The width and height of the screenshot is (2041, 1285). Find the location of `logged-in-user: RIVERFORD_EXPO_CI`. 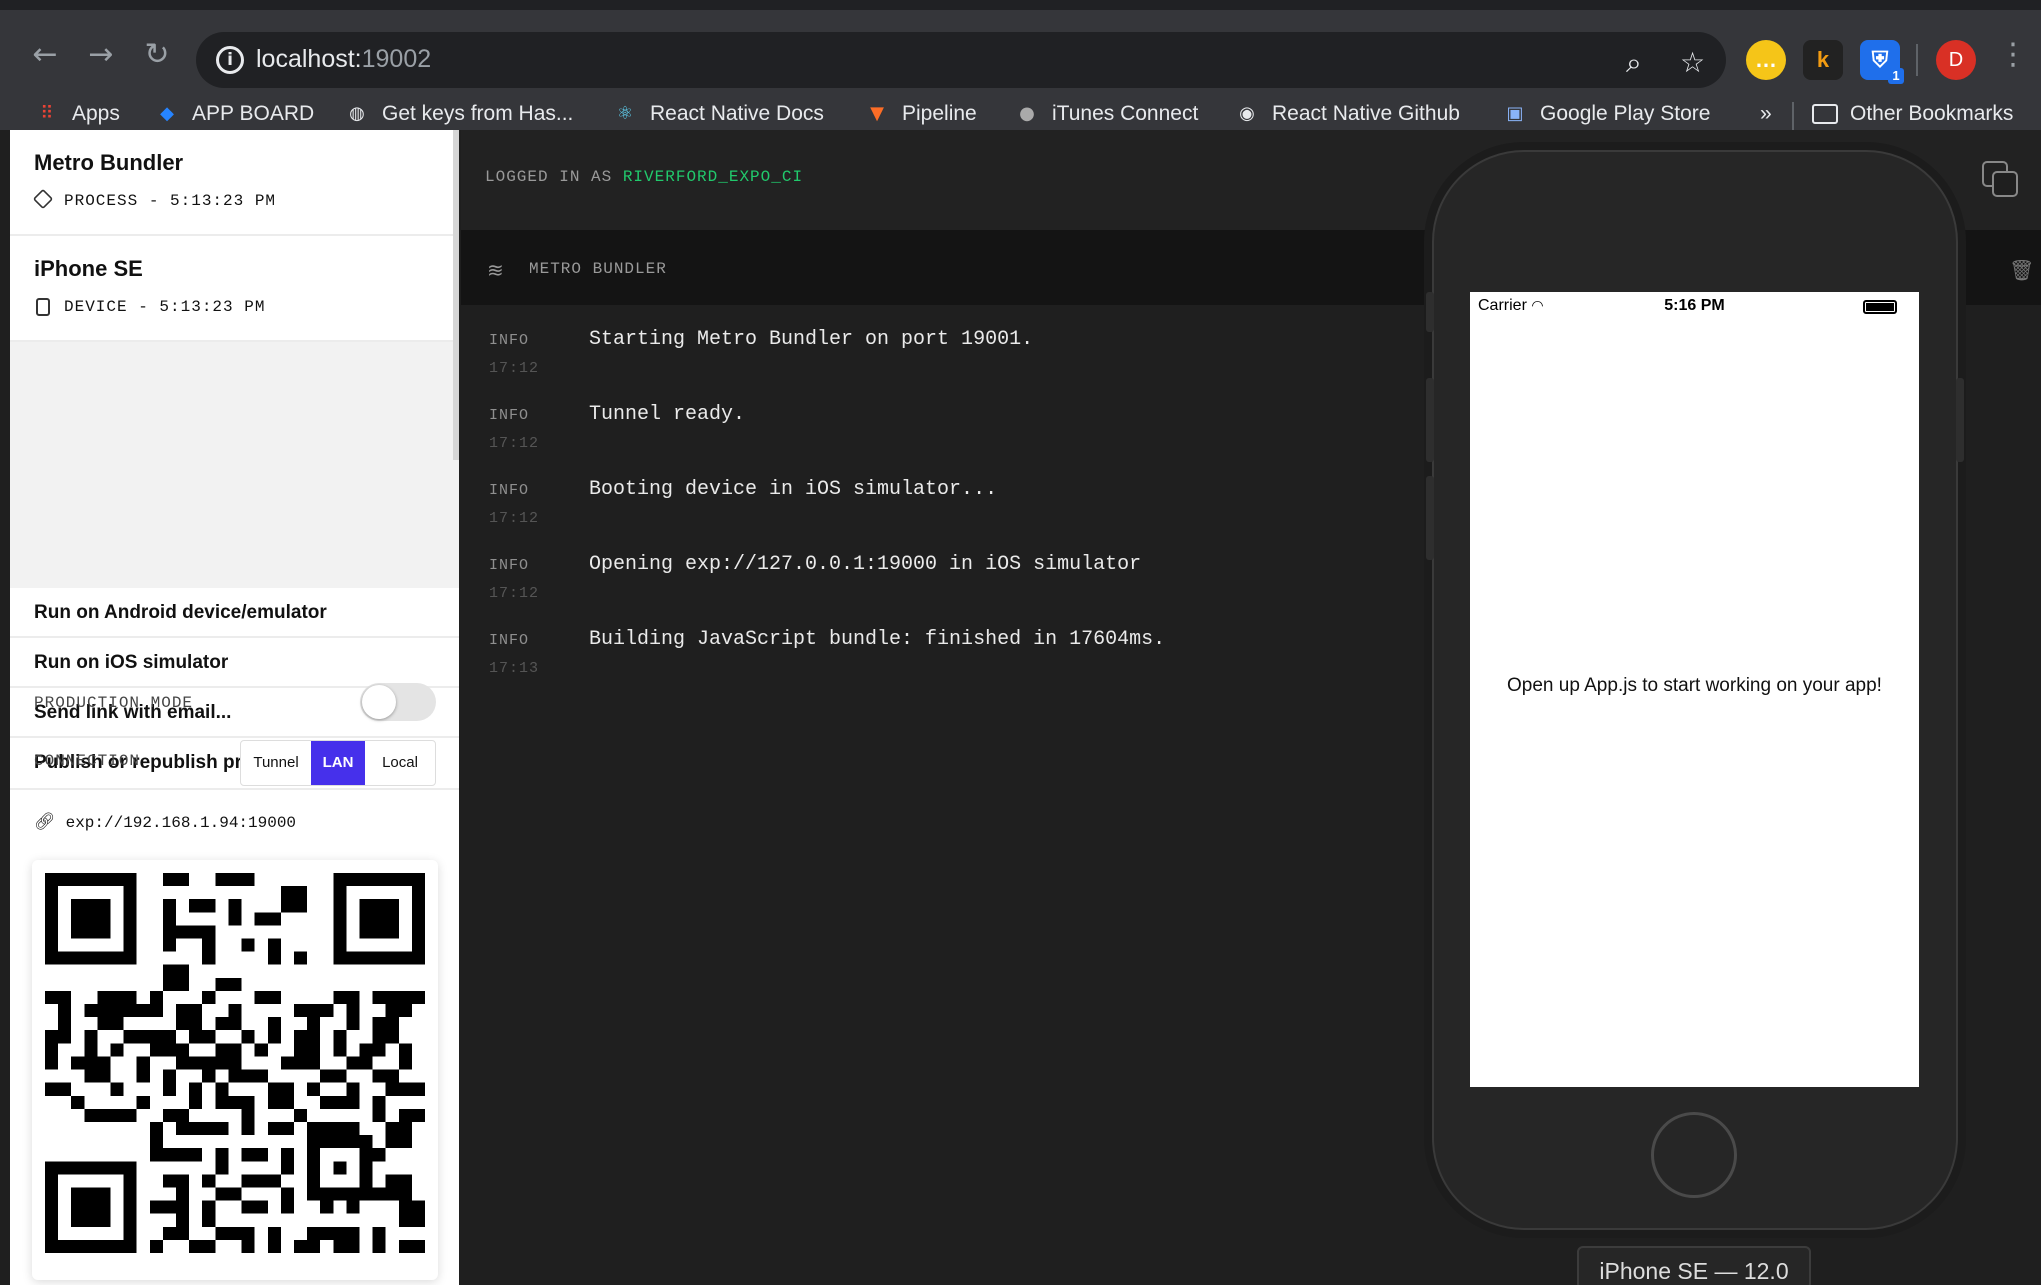

logged-in-user: RIVERFORD_EXPO_CI is located at coordinates (713, 177).